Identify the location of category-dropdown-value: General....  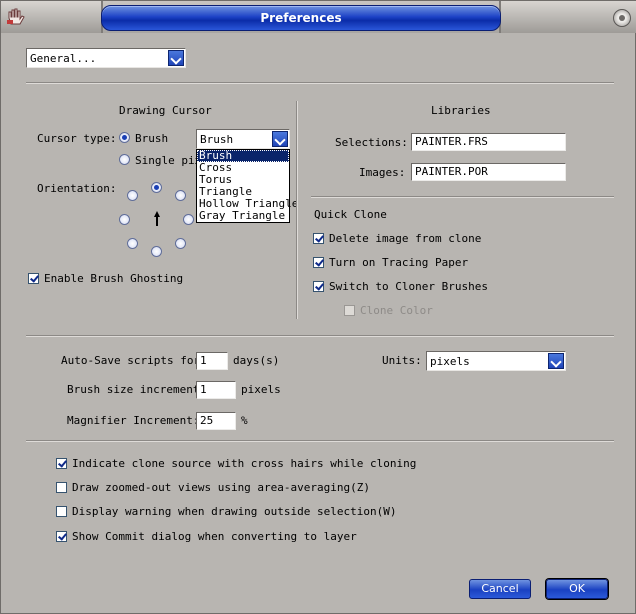
(63, 58).